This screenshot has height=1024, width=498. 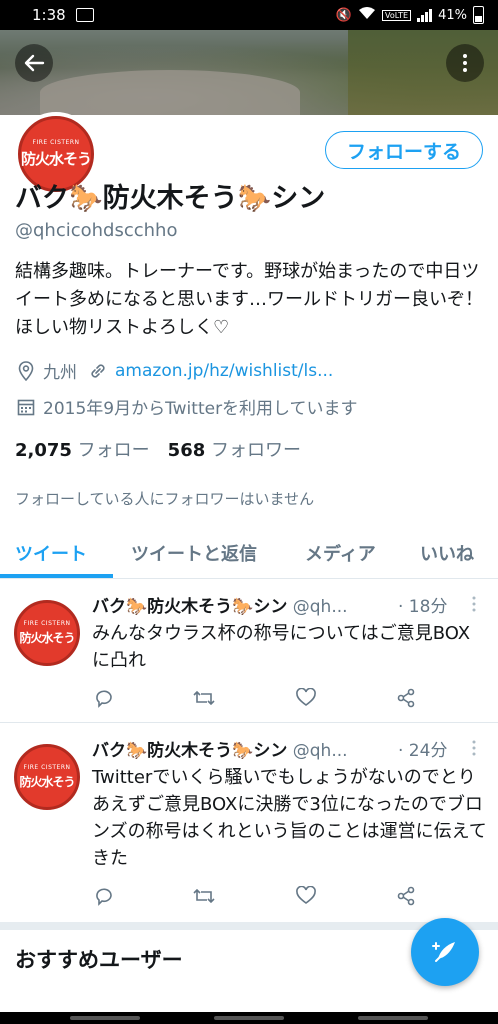 What do you see at coordinates (367, 15) in the screenshot?
I see `wifi-icon` at bounding box center [367, 15].